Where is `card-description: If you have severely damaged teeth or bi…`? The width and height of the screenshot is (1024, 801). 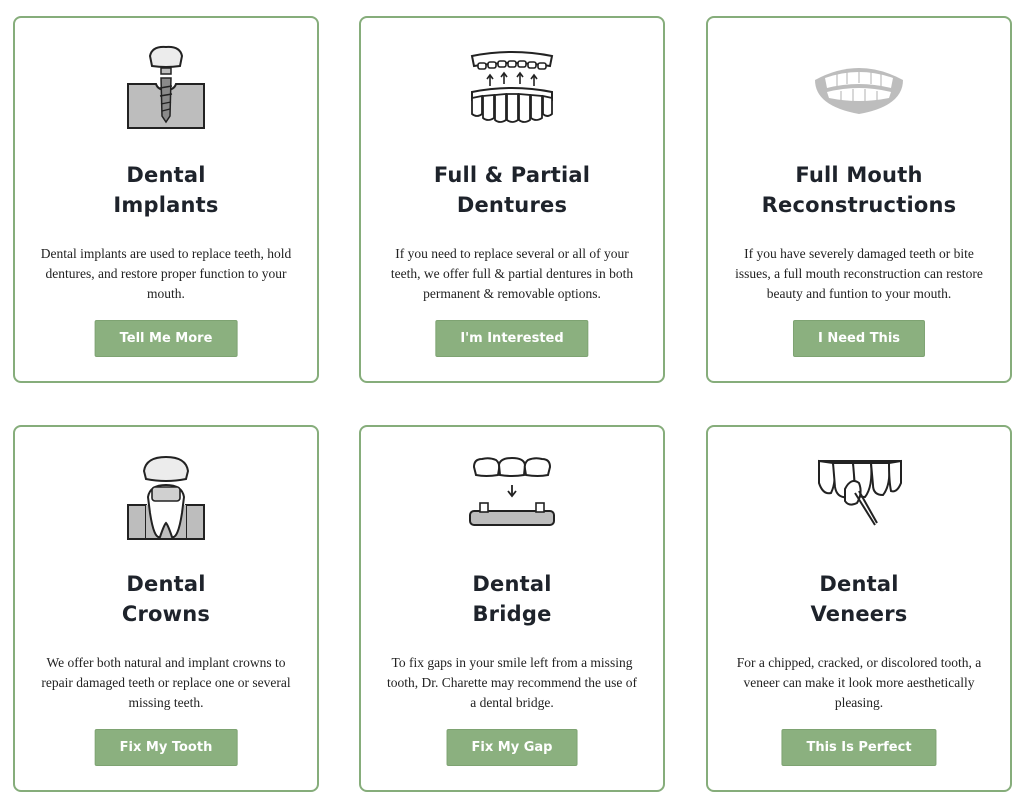 card-description: If you have severely damaged teeth or bi… is located at coordinates (859, 273).